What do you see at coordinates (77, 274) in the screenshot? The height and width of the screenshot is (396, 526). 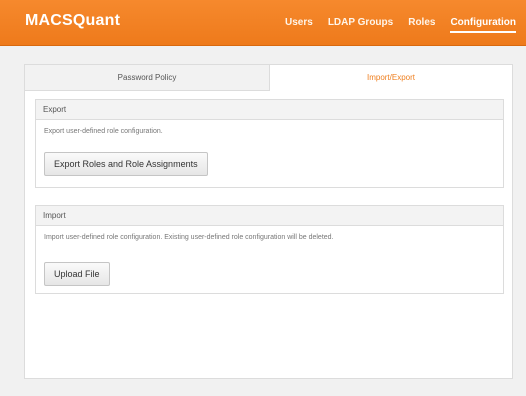 I see `upload-file-button: Upload File` at bounding box center [77, 274].